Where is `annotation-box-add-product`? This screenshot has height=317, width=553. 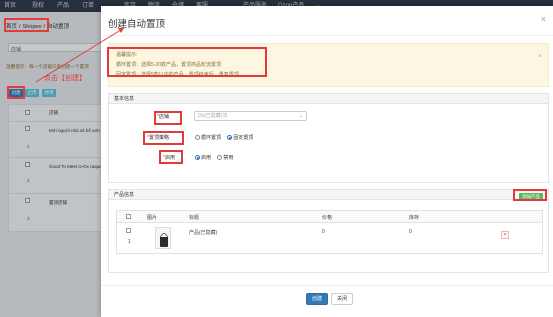 annotation-box-add-product is located at coordinates (530, 195).